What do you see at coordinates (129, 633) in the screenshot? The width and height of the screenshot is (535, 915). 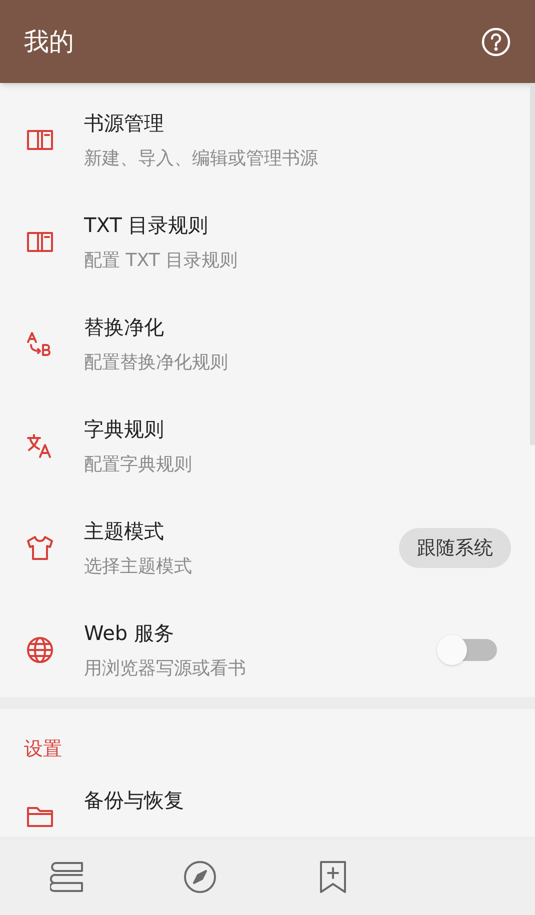 I see `item-title: Web 服务` at bounding box center [129, 633].